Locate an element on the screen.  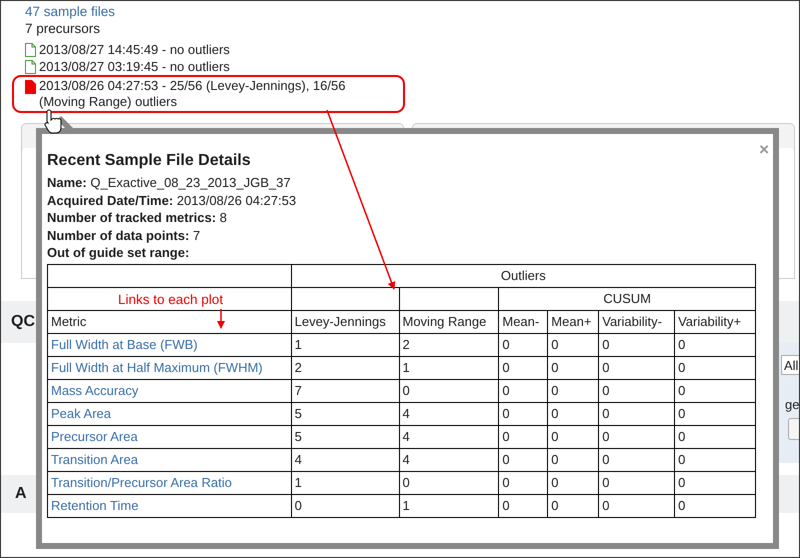
sample-file-entry: 2013/08/27 14:45:49 - no outliers is located at coordinates (135, 49).